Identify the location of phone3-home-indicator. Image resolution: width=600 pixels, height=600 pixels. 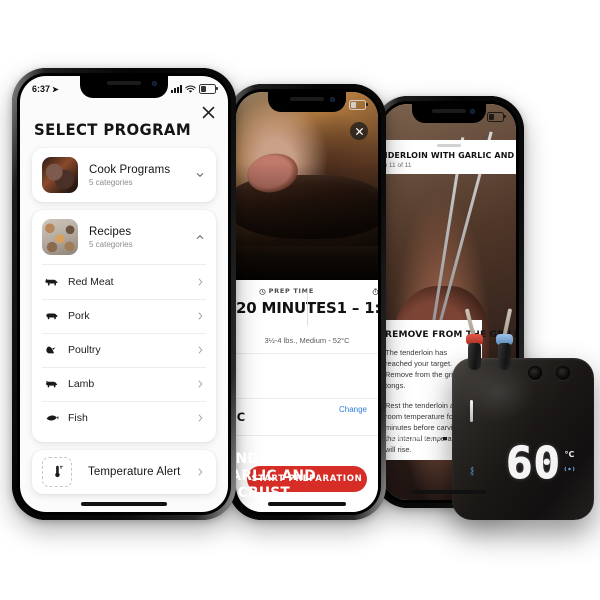
(449, 492).